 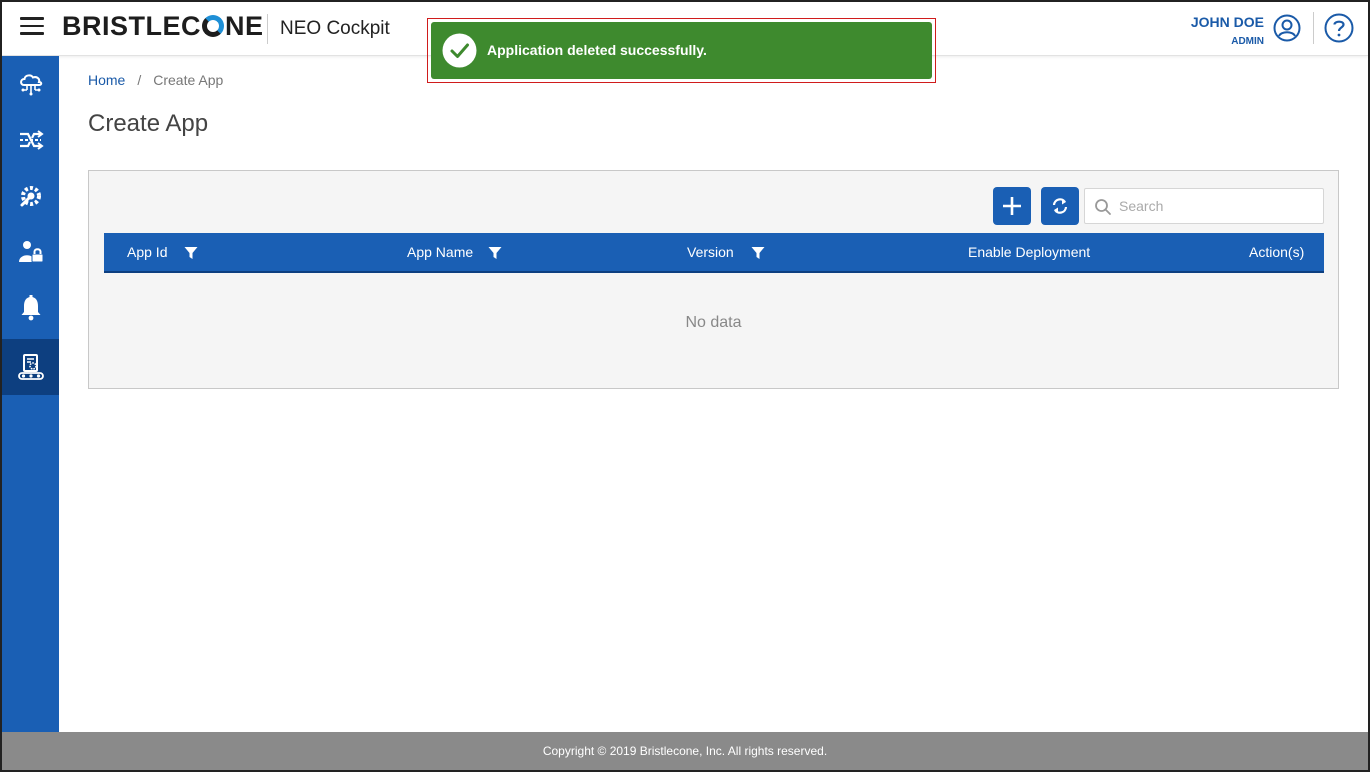 I want to click on sidebar-item-flows, so click(x=30, y=140).